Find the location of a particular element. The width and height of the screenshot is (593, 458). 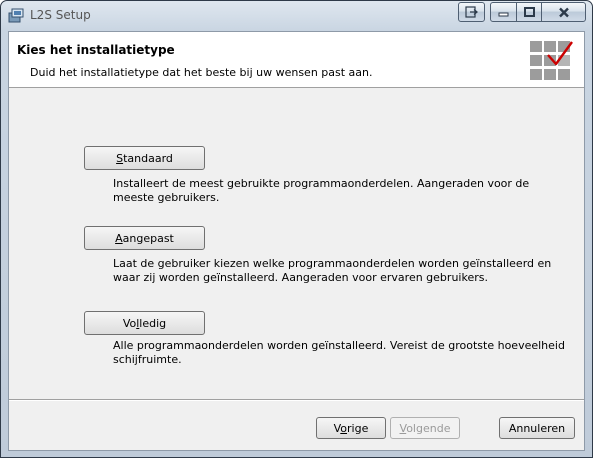

help-button is located at coordinates (471, 12).